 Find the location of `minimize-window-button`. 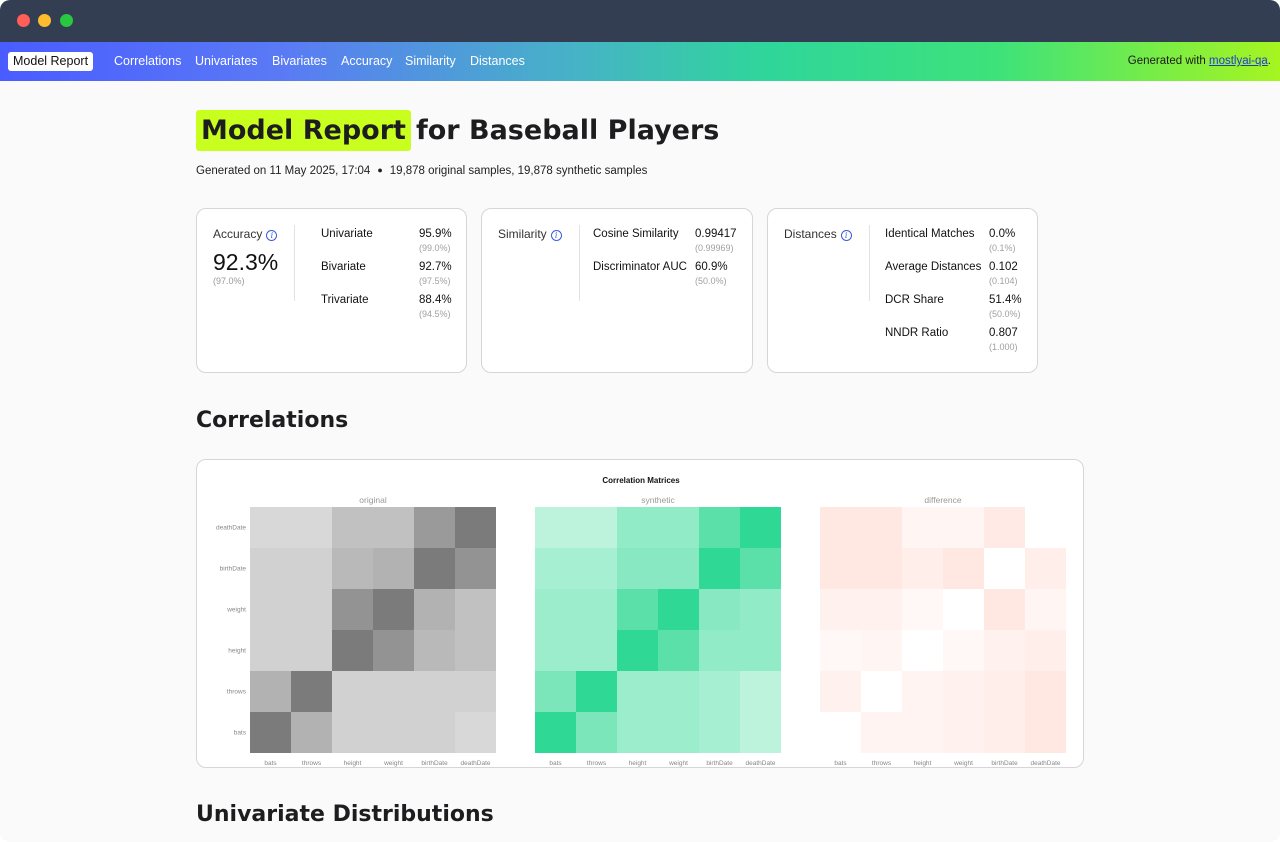

minimize-window-button is located at coordinates (44, 20).